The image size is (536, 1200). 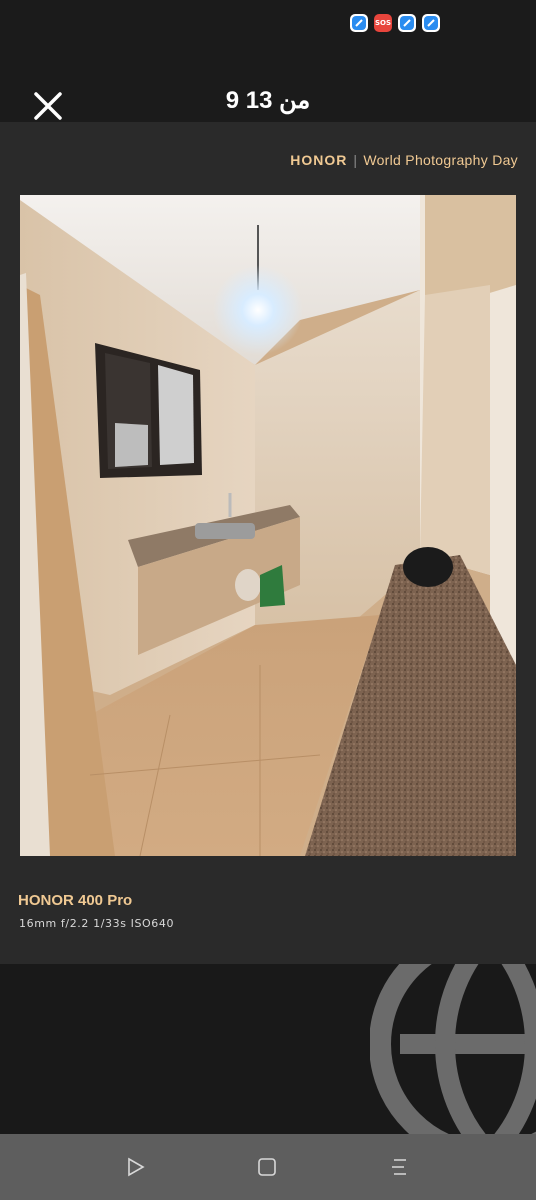 What do you see at coordinates (268, 85) in the screenshot?
I see `viewer-header: 9 من 13` at bounding box center [268, 85].